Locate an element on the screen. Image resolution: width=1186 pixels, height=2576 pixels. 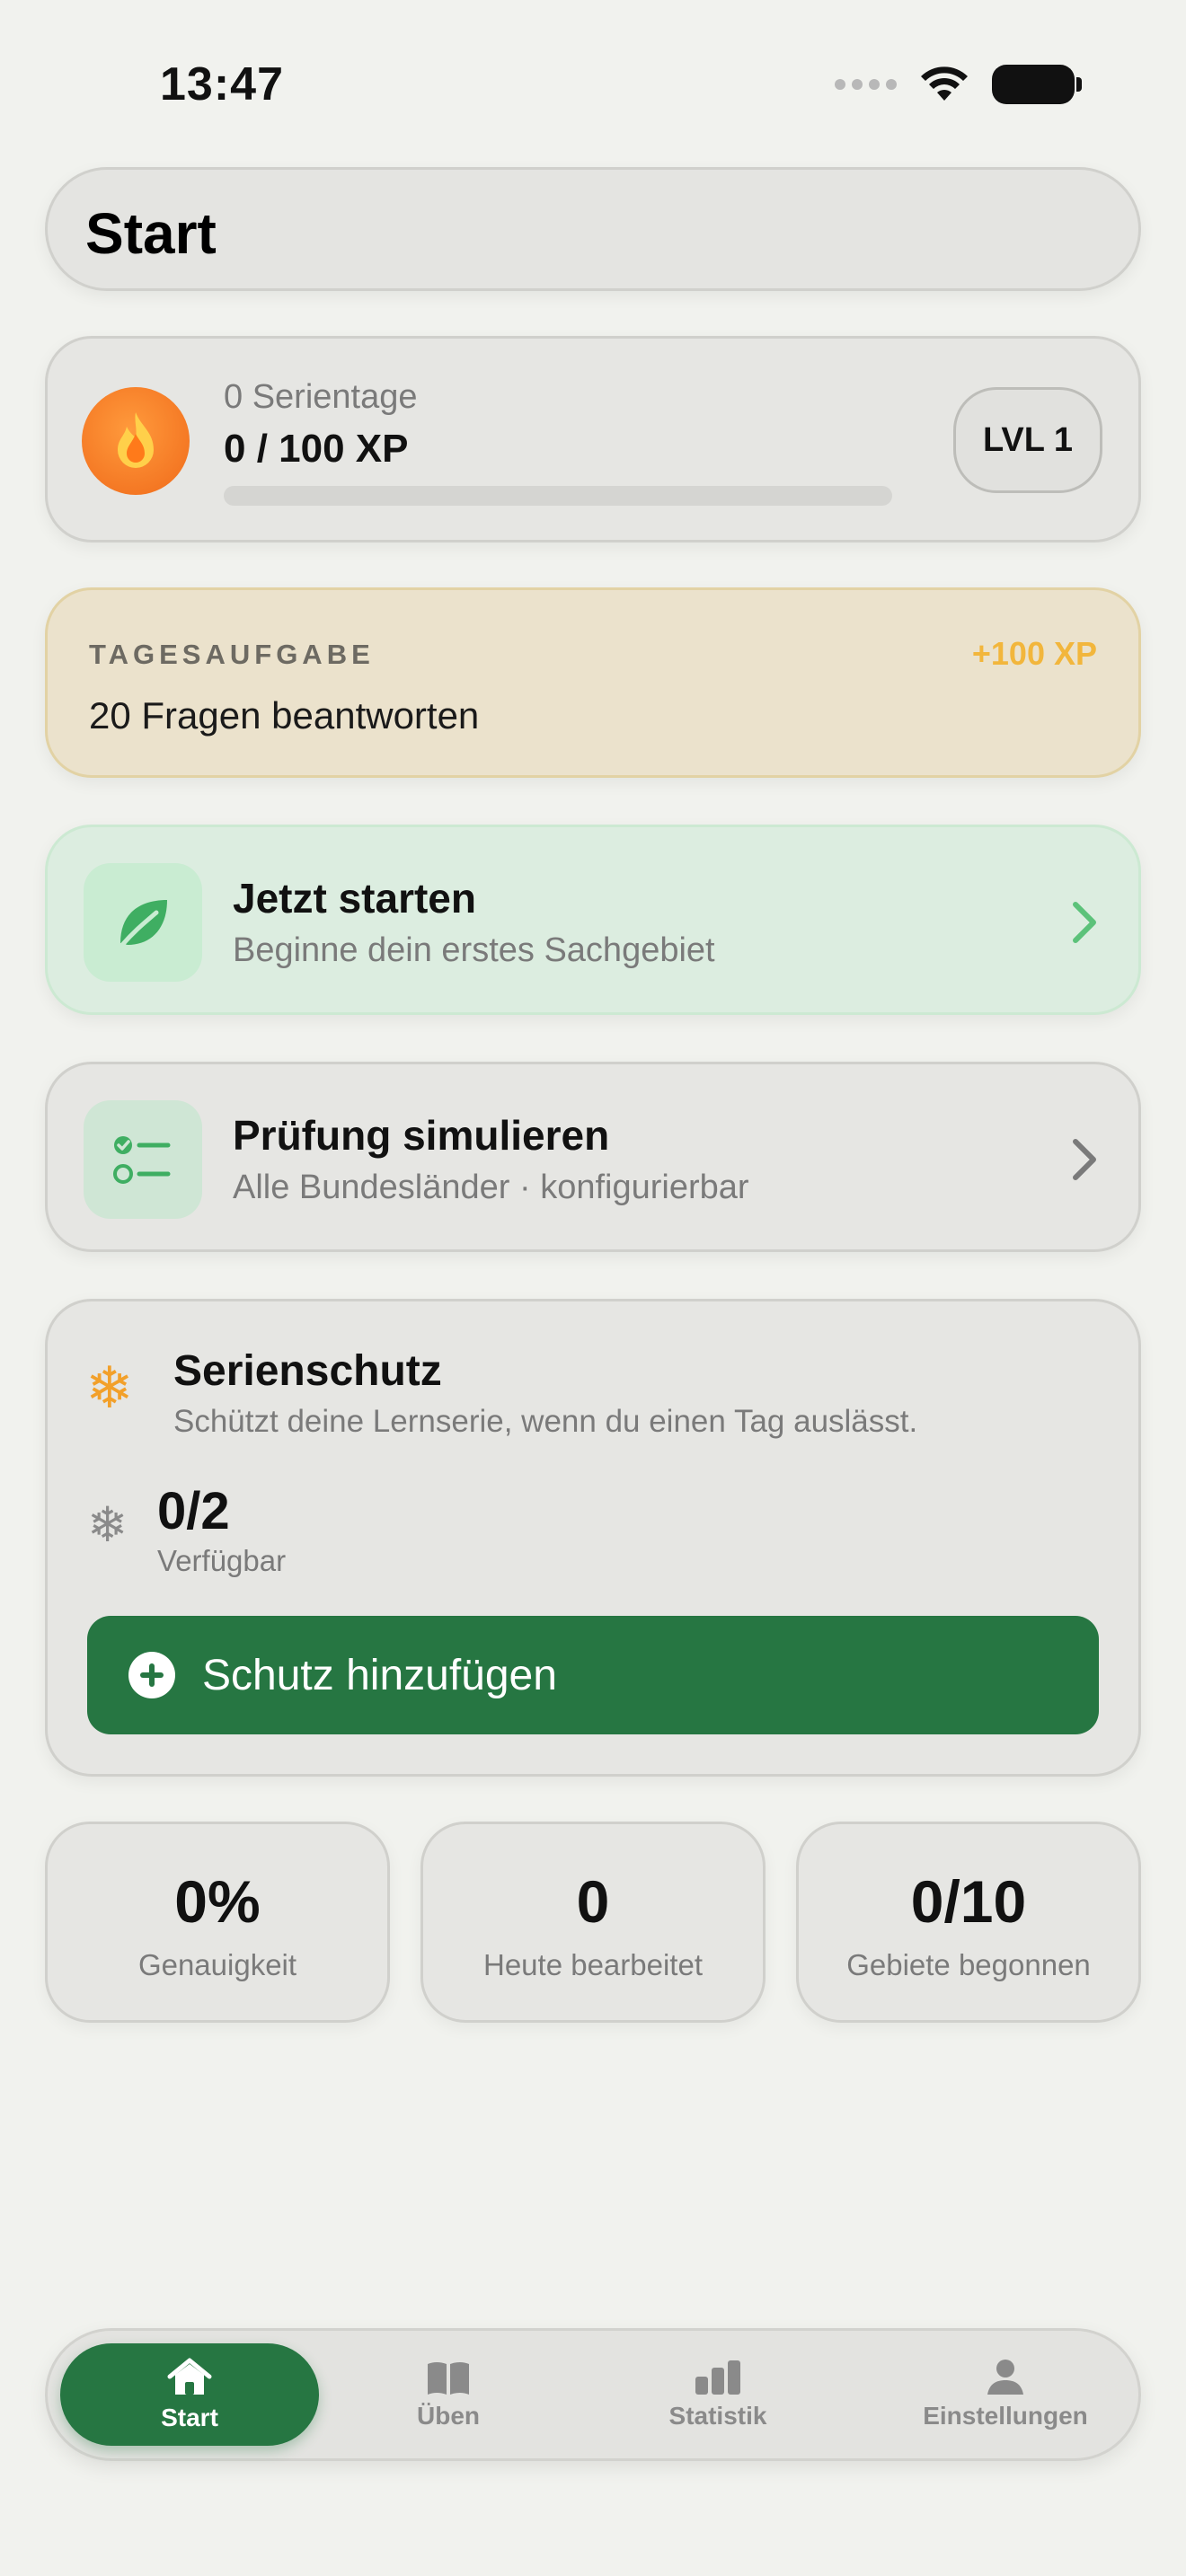
stat-label: Gebiete begonnen is located at coordinates (968, 1964).